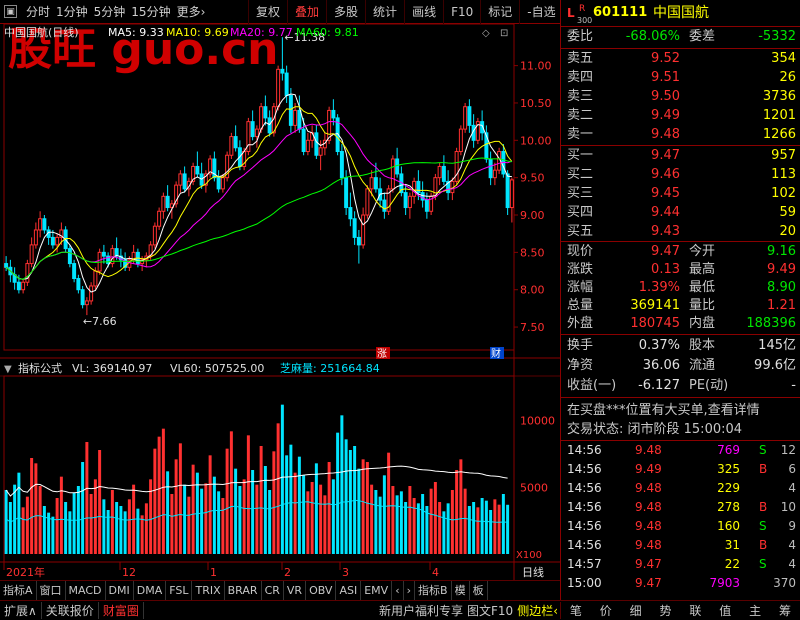  What do you see at coordinates (666, 610) in the screenshot?
I see `bottom-right-tab-3: 势` at bounding box center [666, 610].